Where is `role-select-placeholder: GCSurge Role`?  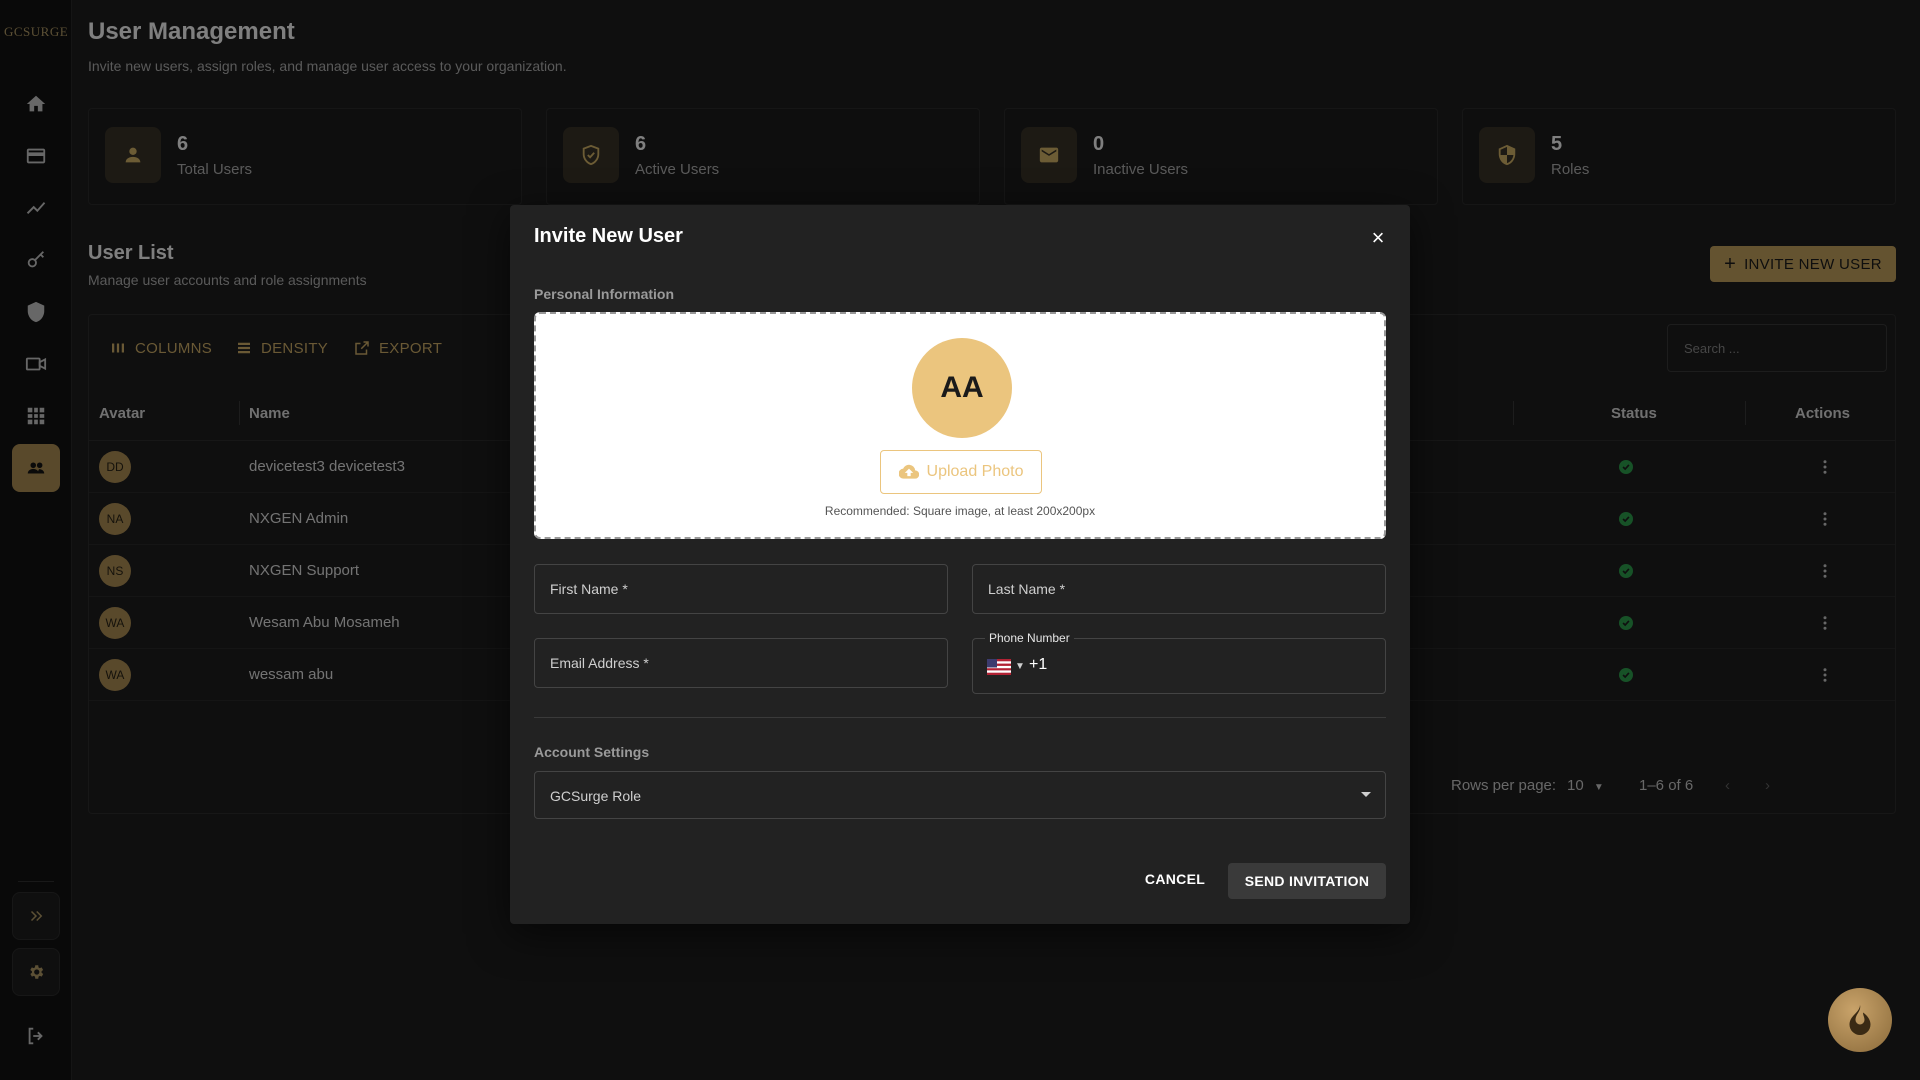
role-select-placeholder: GCSurge Role is located at coordinates (596, 796).